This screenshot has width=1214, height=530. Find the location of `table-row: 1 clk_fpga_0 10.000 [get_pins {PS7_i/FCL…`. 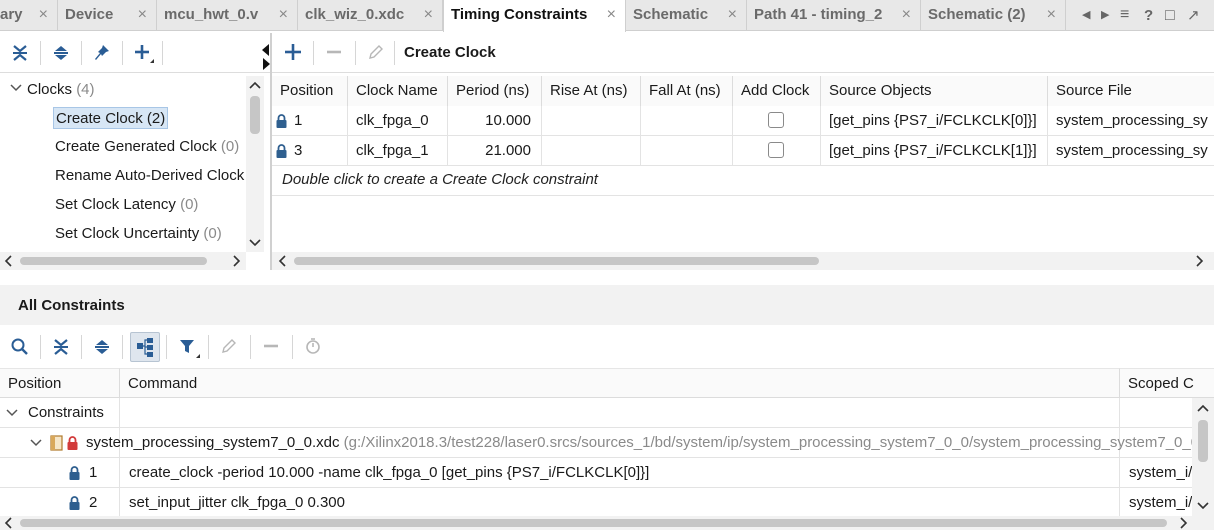

table-row: 1 clk_fpga_0 10.000 [get_pins {PS7_i/FCL… is located at coordinates (743, 121).